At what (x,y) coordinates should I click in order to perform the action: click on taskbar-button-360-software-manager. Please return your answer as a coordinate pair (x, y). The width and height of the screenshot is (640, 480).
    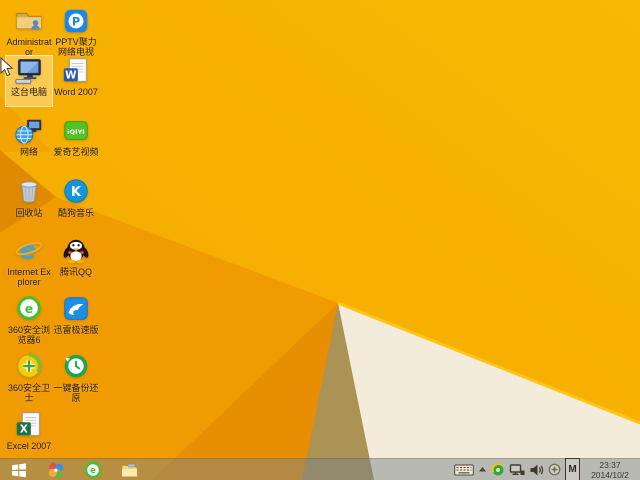
    Looking at the image, I should click on (55, 469).